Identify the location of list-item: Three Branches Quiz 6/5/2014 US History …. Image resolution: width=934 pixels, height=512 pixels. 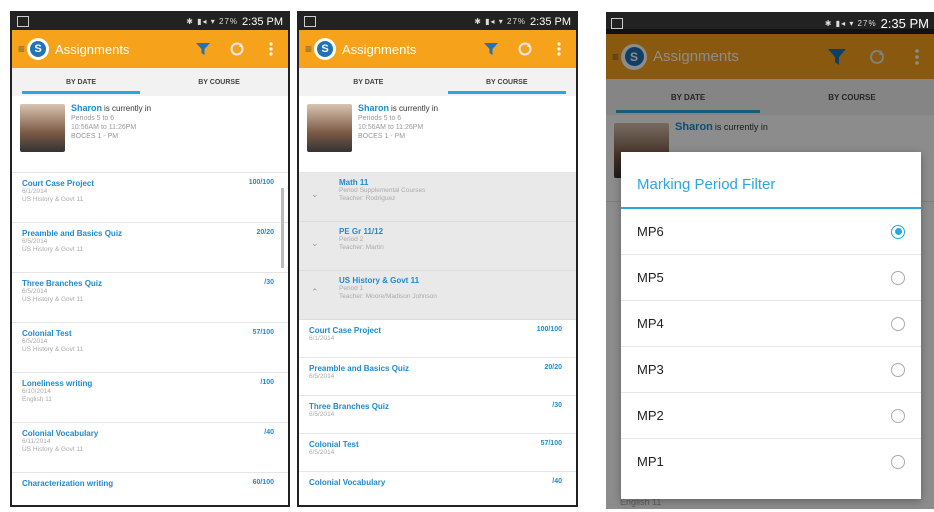
(150, 298).